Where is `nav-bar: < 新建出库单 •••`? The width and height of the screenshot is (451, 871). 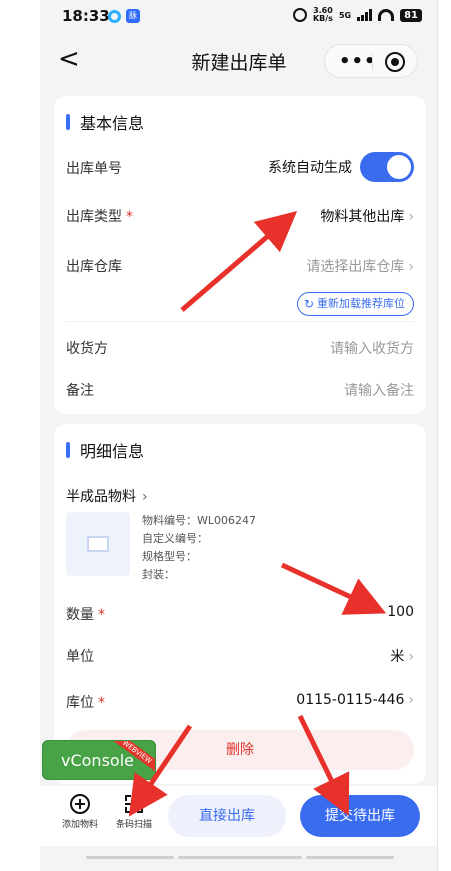
nav-bar: < 新建出库单 ••• is located at coordinates (239, 60).